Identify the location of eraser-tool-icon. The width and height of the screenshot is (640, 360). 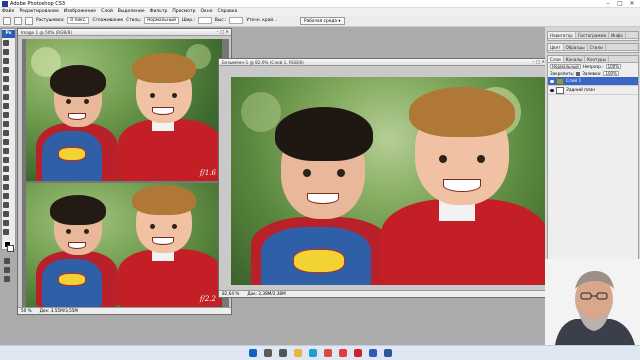
(6, 133).